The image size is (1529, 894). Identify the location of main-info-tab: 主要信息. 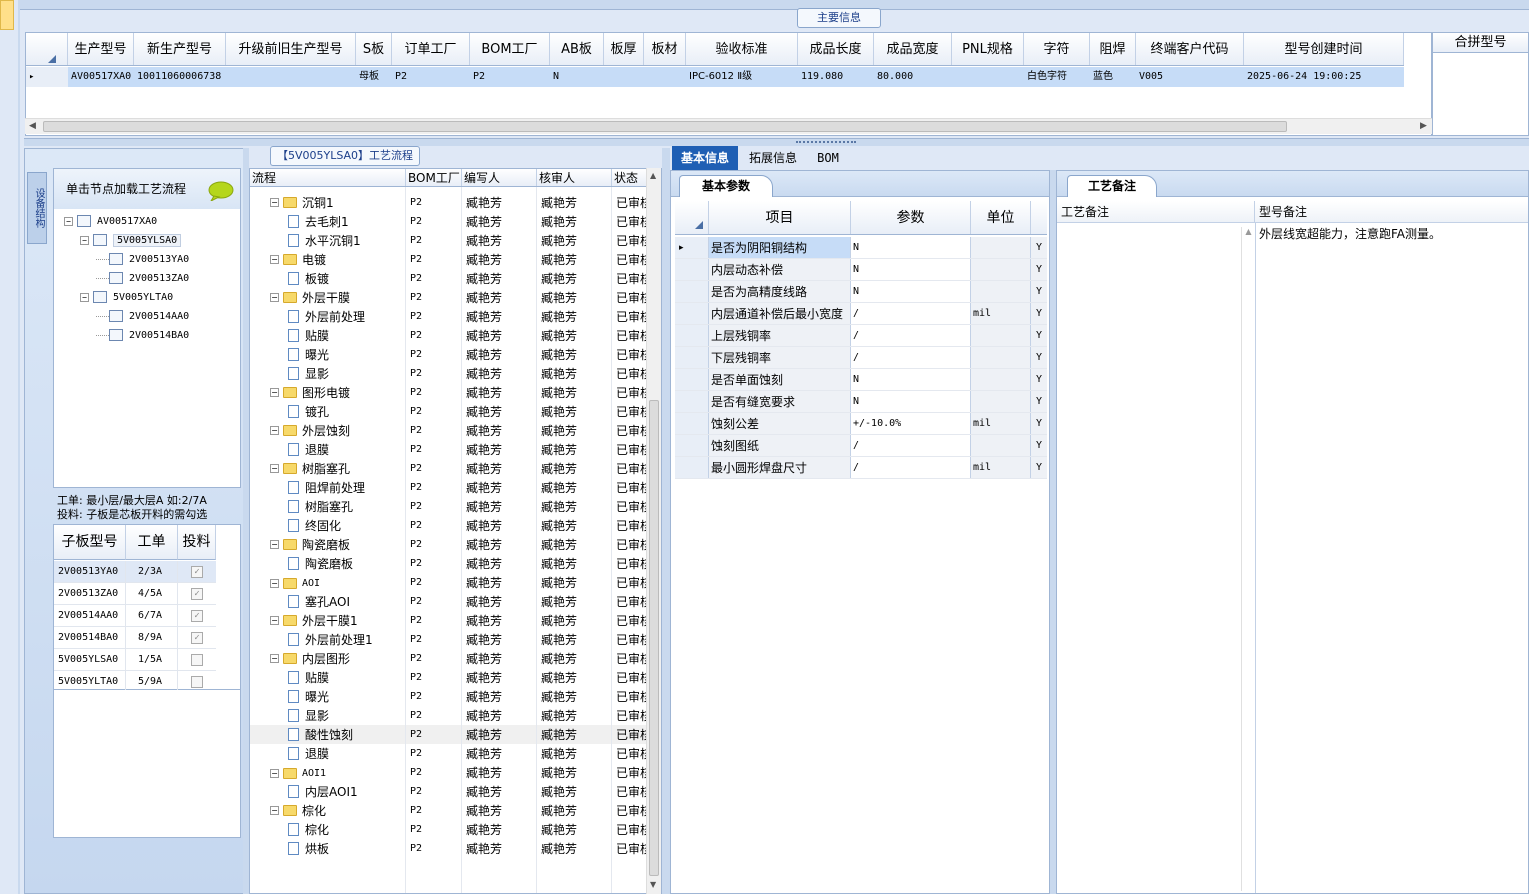
(839, 18).